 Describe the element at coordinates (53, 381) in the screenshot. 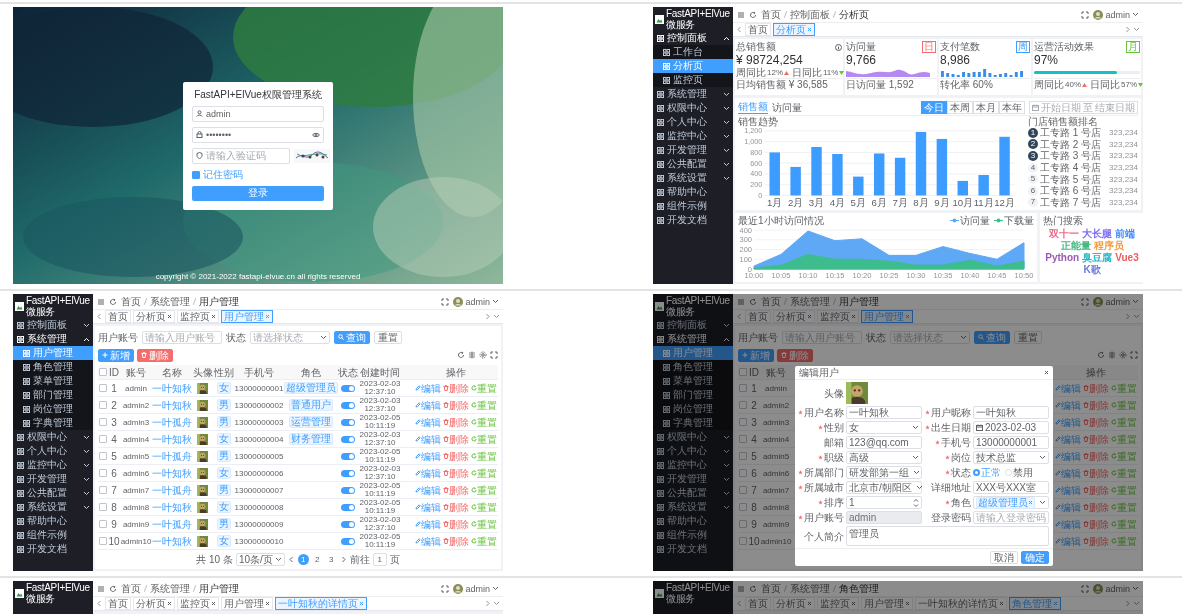

I see `sidebar-item: 菜单管理` at that location.